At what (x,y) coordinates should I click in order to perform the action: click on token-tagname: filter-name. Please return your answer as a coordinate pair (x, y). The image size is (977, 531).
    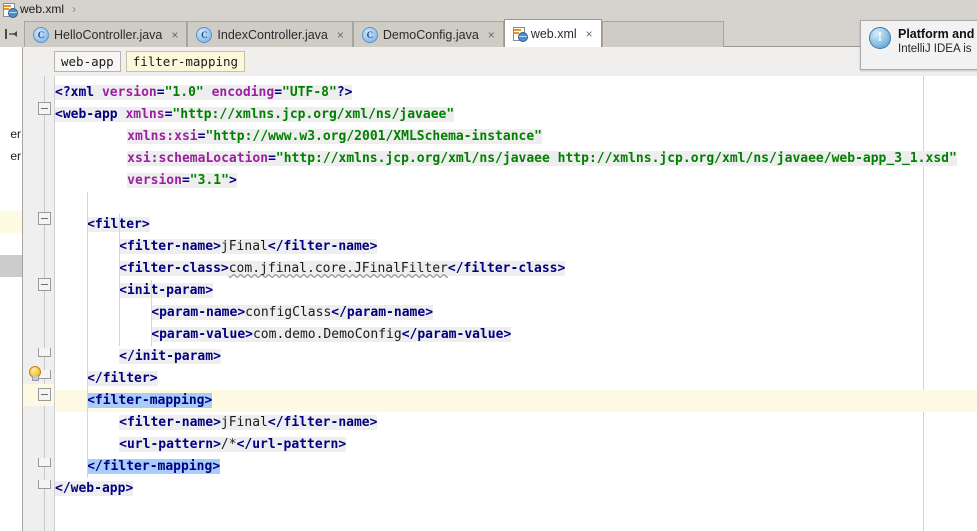
    Looking at the image, I should click on (170, 422).